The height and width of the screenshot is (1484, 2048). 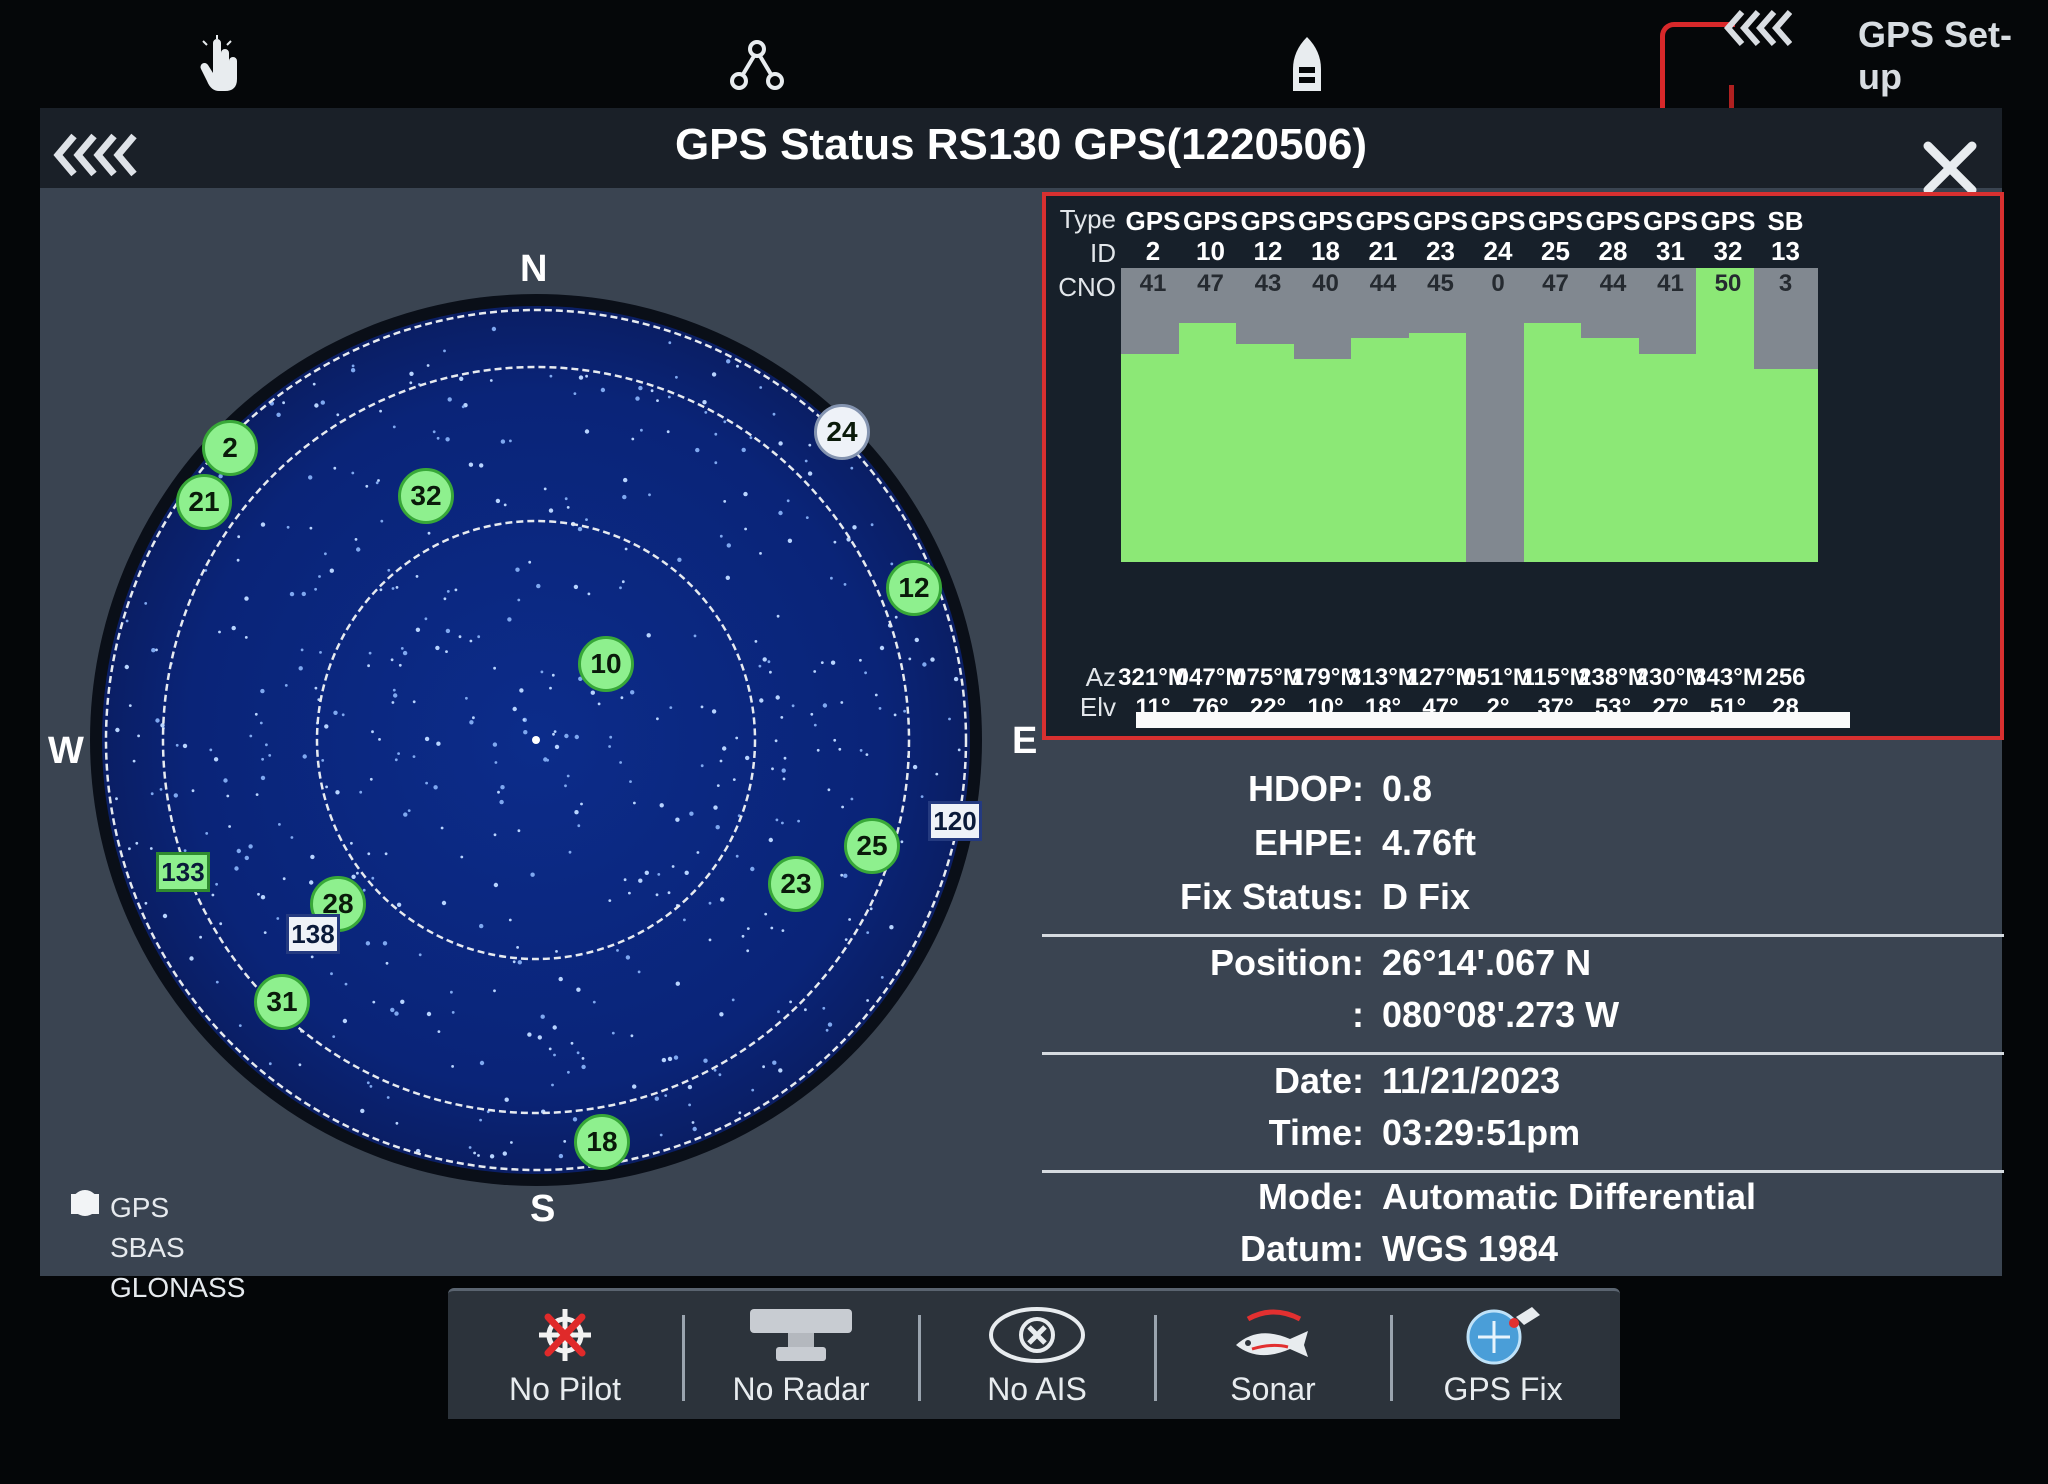 I want to click on satellite-gps: 21, so click(x=204, y=502).